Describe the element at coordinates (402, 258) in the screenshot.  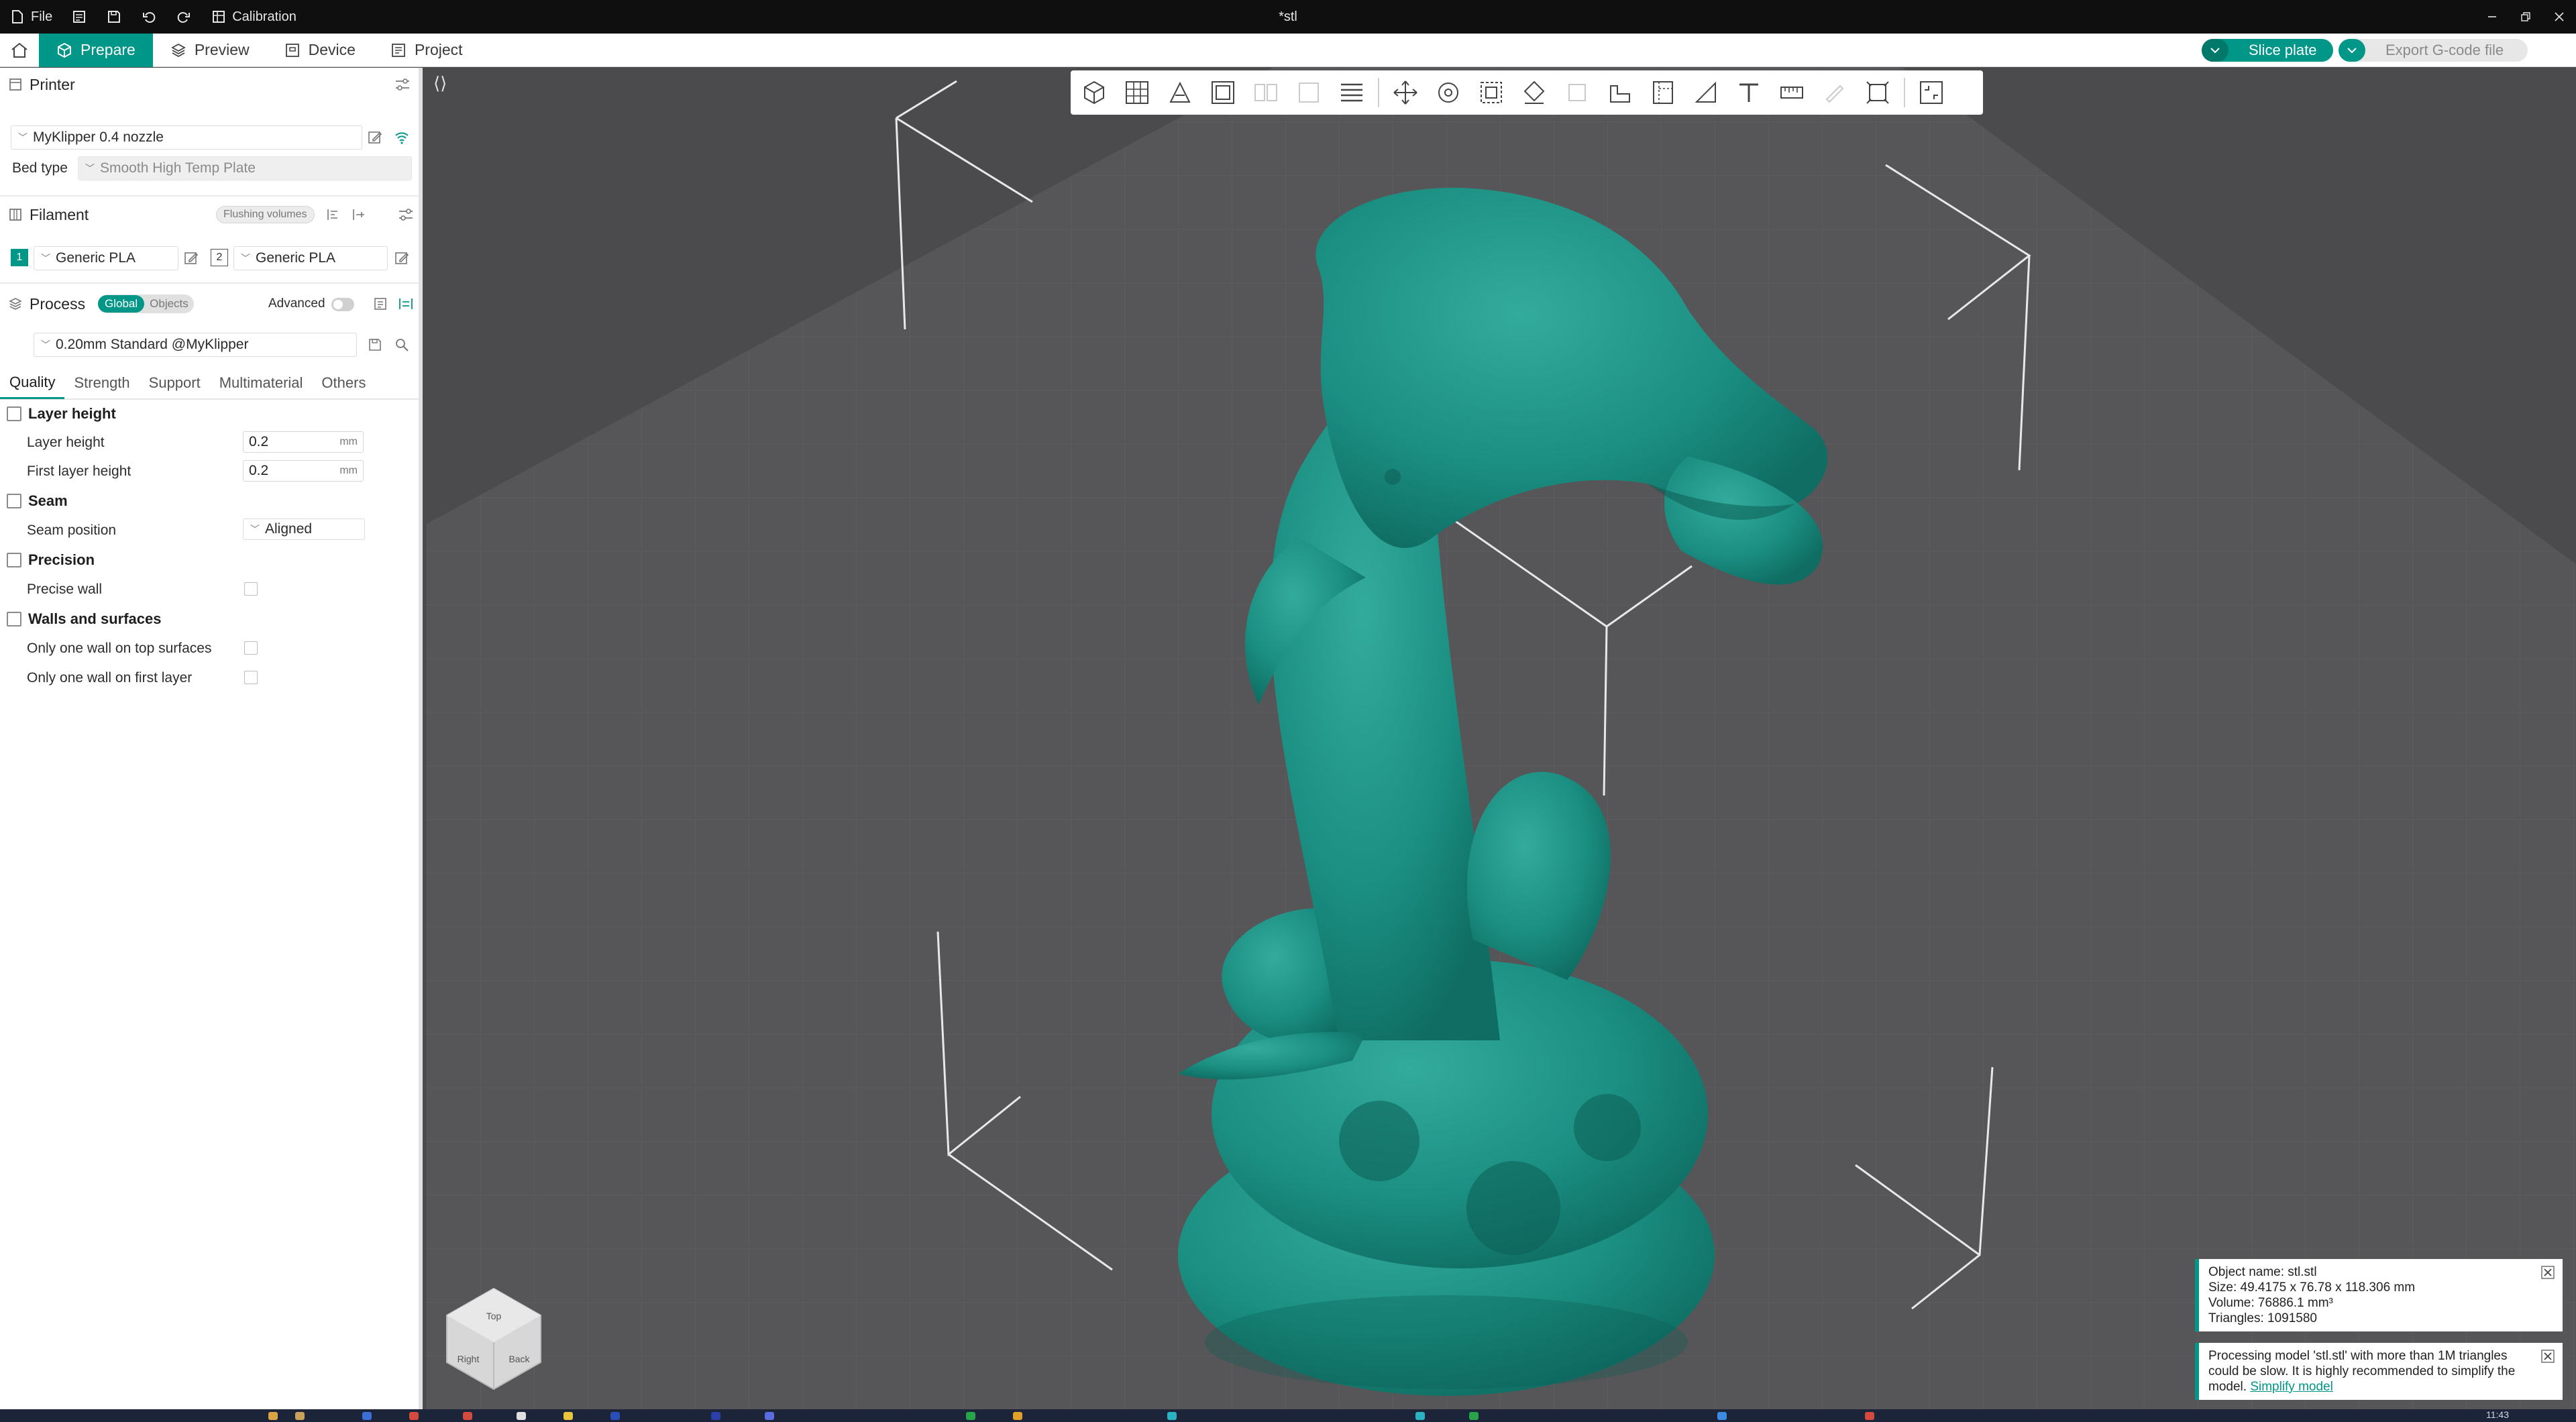
I see `edit-filament-2-icon` at that location.